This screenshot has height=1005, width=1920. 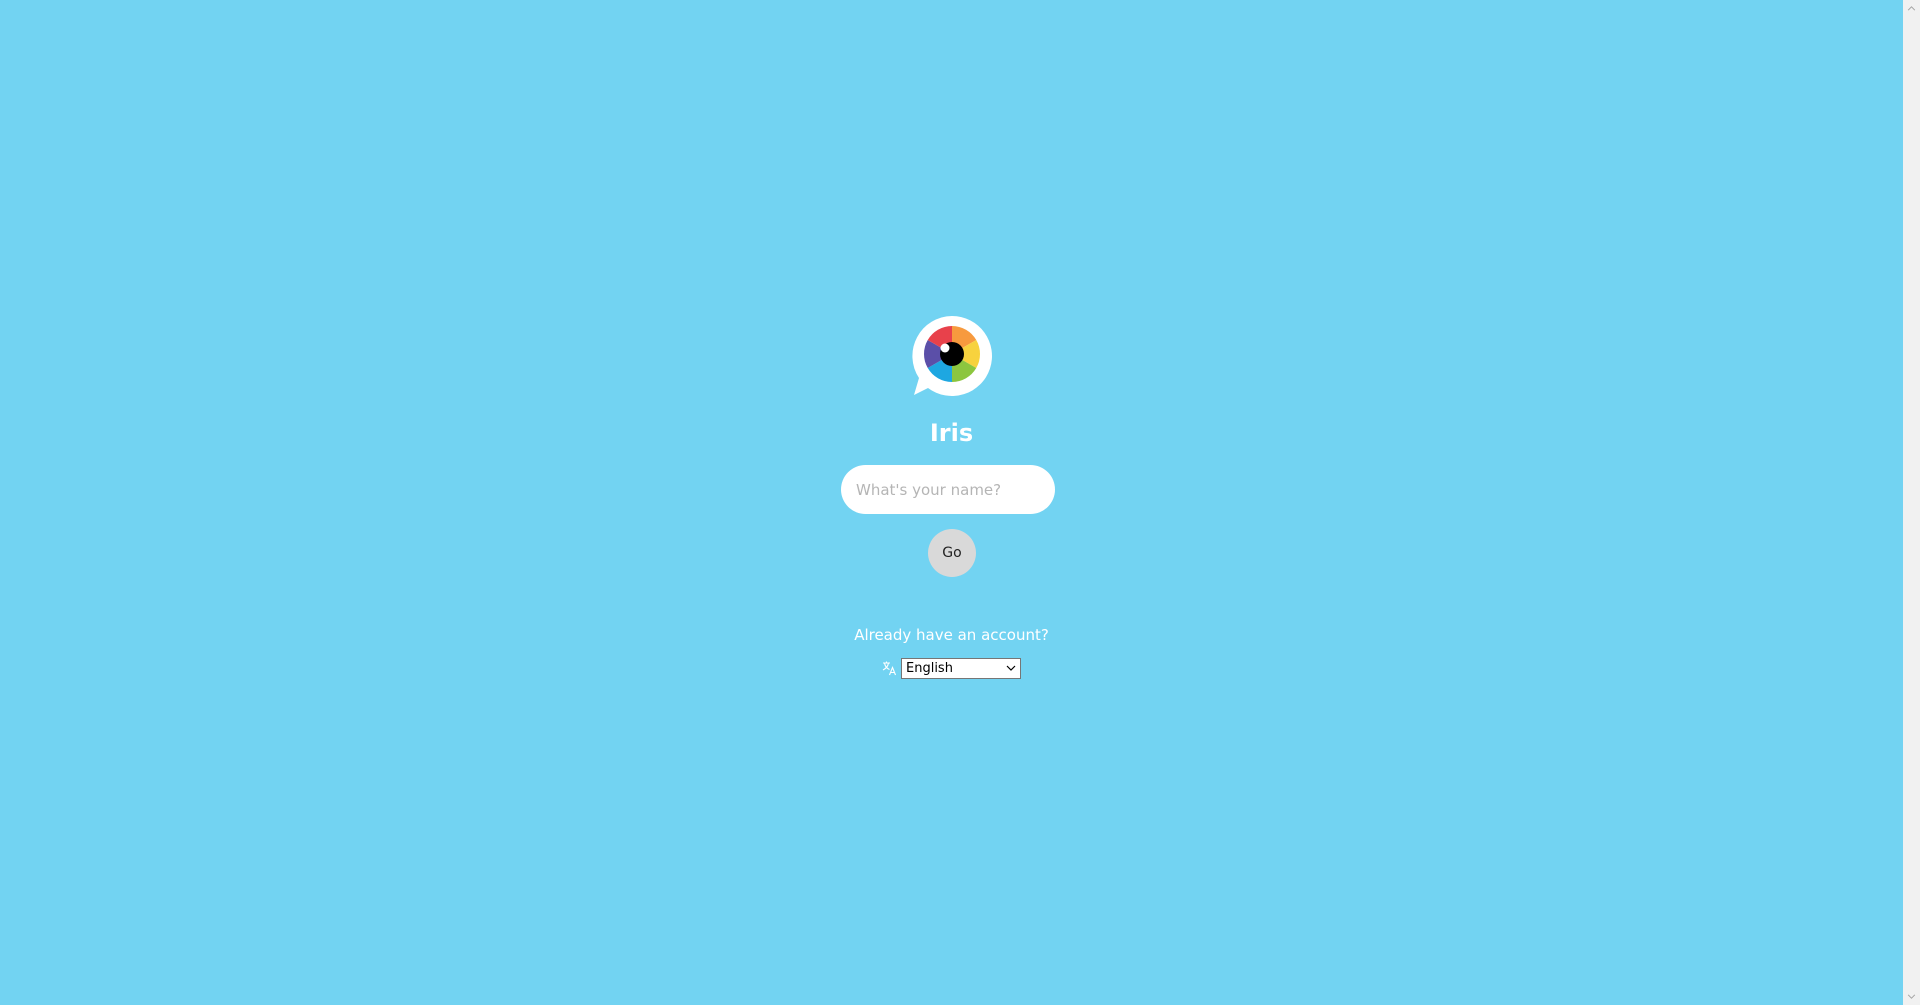 What do you see at coordinates (1911, 8) in the screenshot?
I see `scroll-up-icon` at bounding box center [1911, 8].